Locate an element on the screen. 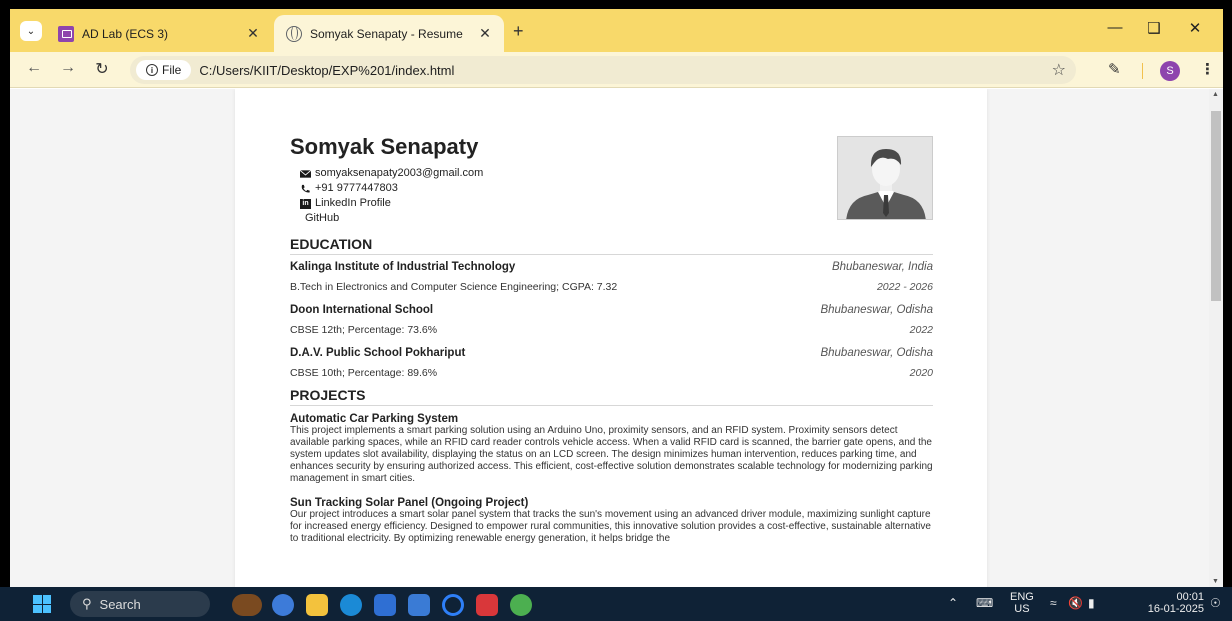 Image resolution: width=1232 pixels, height=621 pixels. scroll-up-arrow-icon: ▲ is located at coordinates (1215, 94).